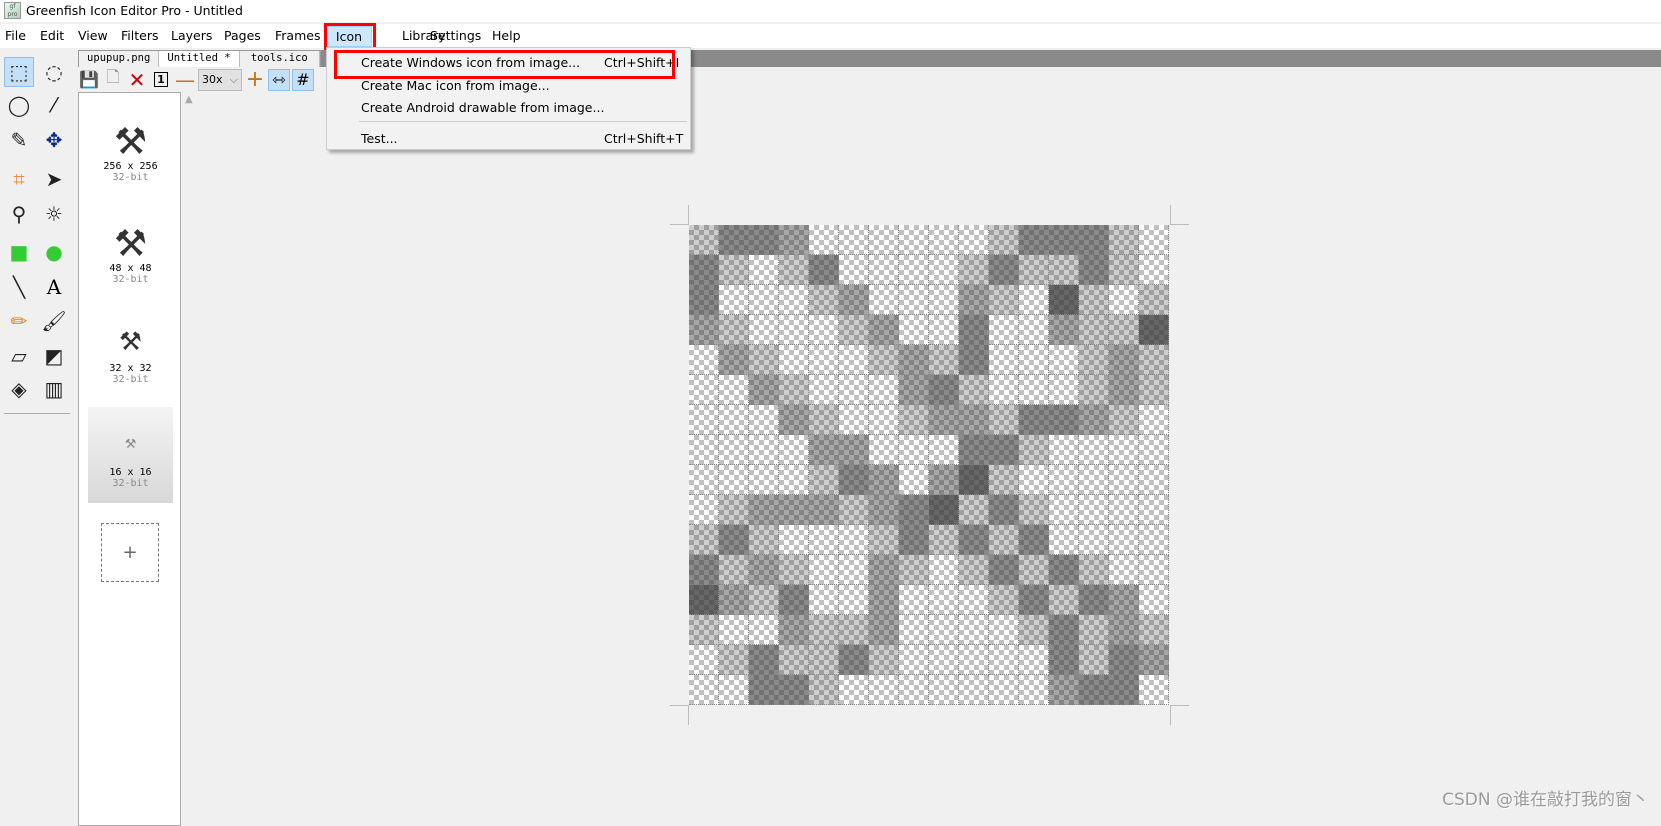  What do you see at coordinates (220, 79) in the screenshot?
I see `zoom-select: 30x ⌵` at bounding box center [220, 79].